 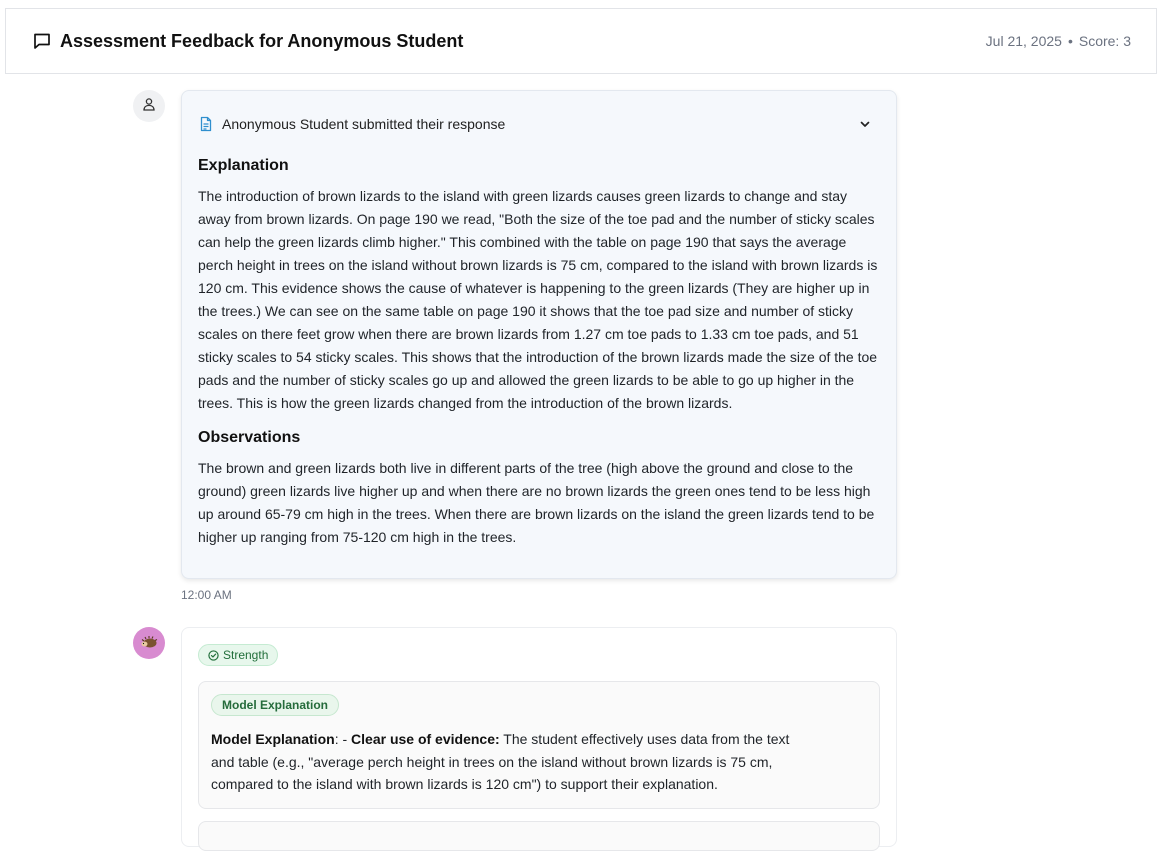 I want to click on check-circle-icon, so click(x=213, y=655).